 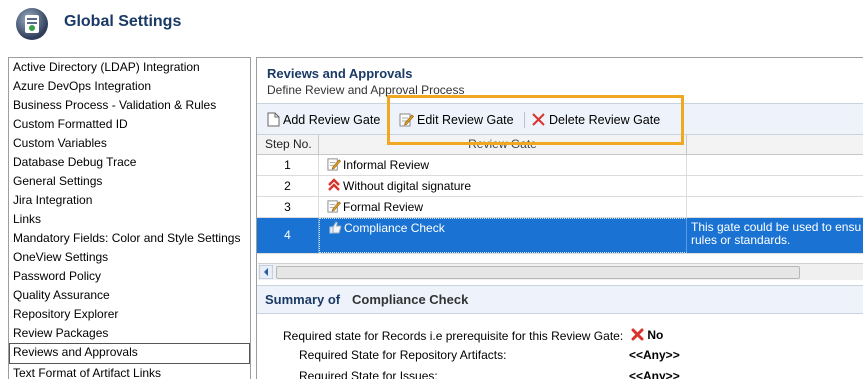 I want to click on review-gate-name: Formal Review, so click(x=383, y=207).